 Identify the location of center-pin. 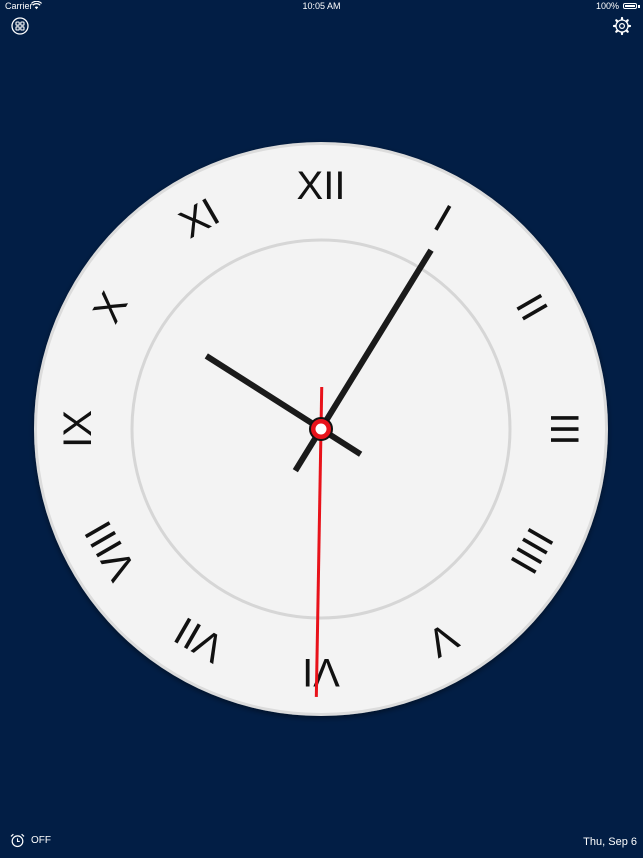
(321, 429).